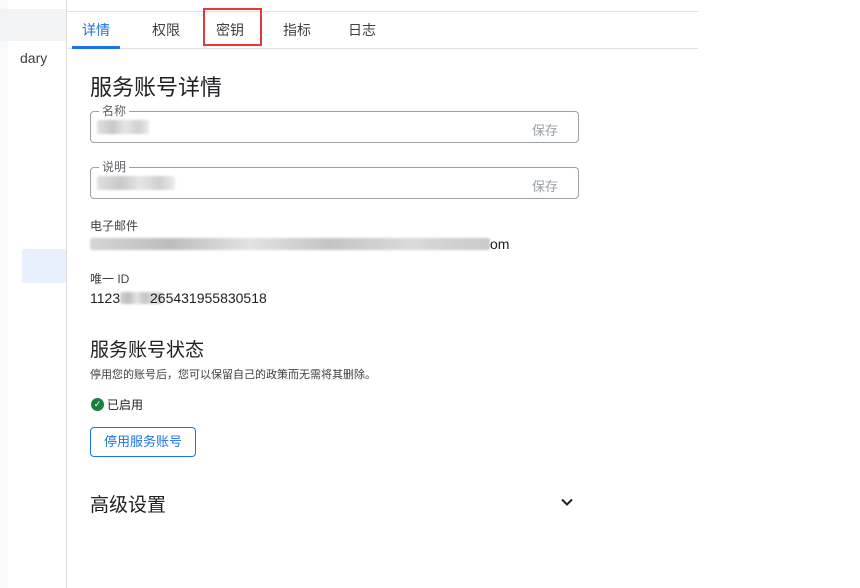 The width and height of the screenshot is (860, 588). What do you see at coordinates (297, 30) in the screenshot?
I see `tab-metrics: 指标` at bounding box center [297, 30].